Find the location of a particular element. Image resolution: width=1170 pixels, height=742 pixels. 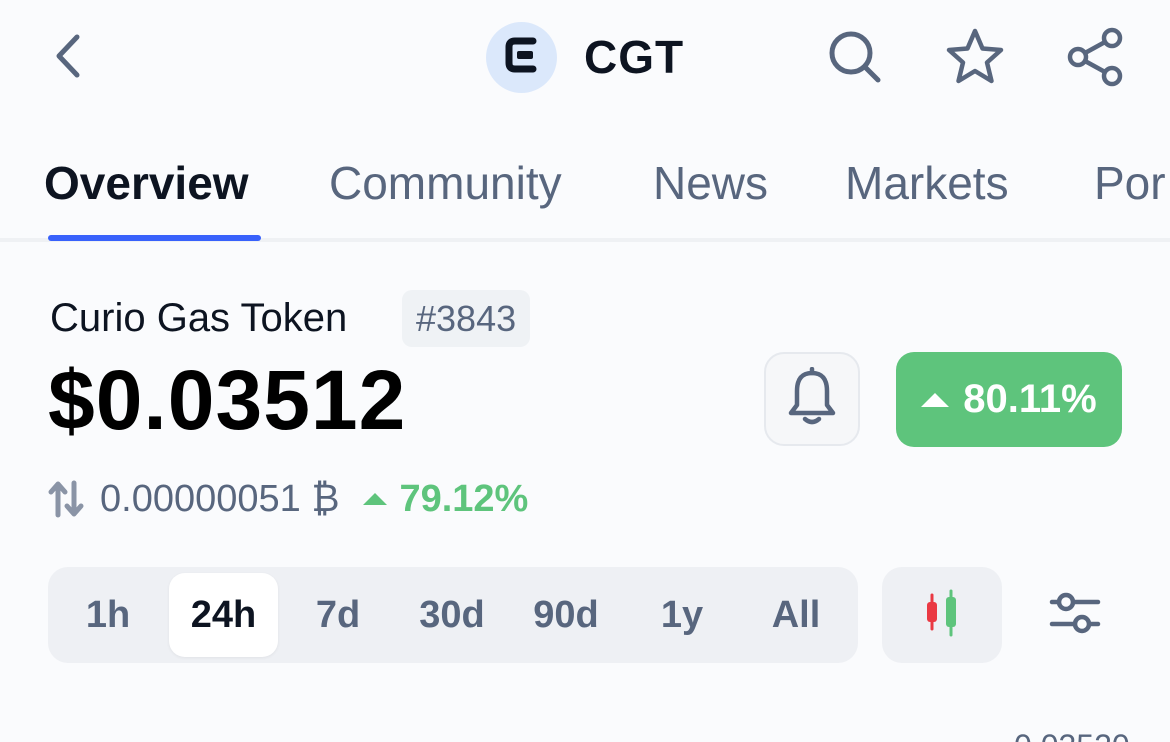

btc-price-row: 0.00000051 ₿ 79.12% is located at coordinates (288, 499).